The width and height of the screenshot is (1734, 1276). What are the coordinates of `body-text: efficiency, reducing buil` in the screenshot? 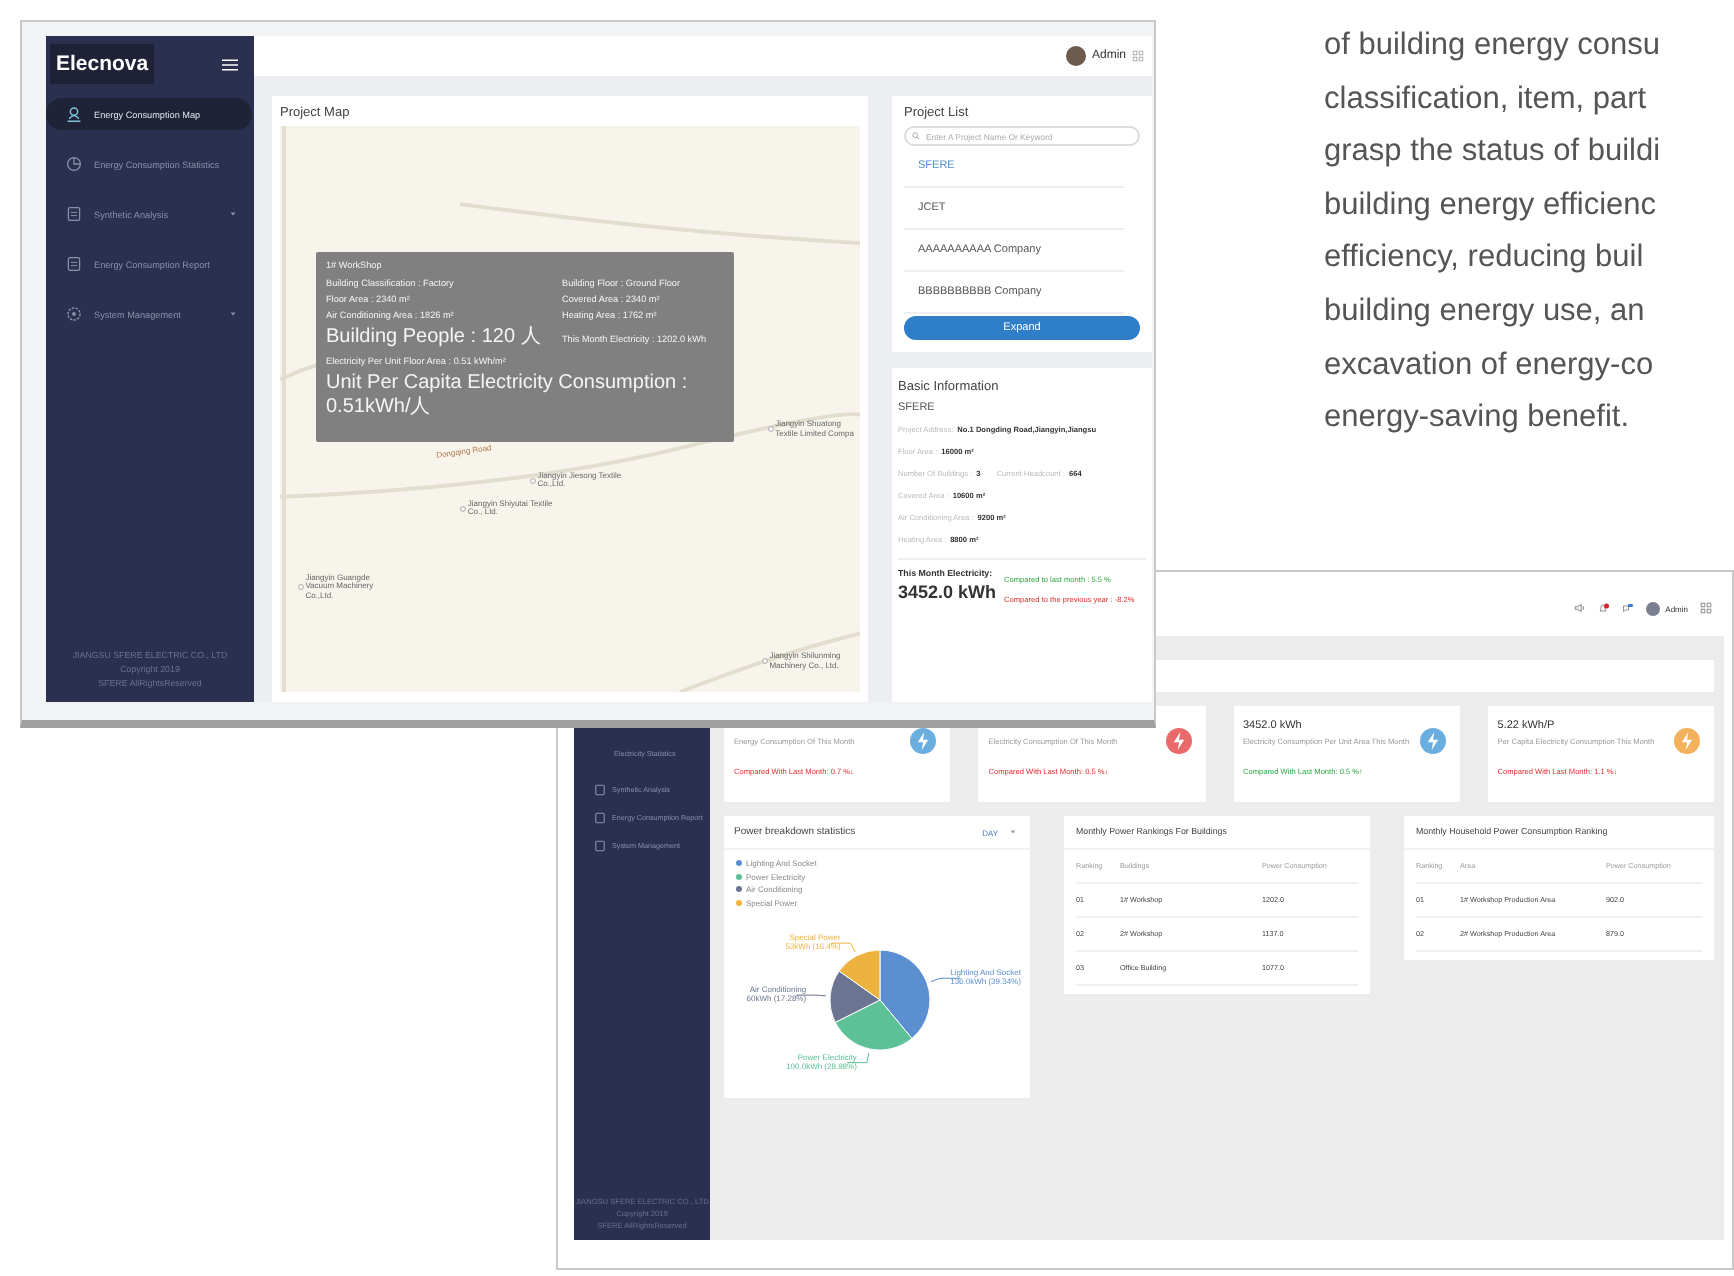 It's located at (1485, 258).